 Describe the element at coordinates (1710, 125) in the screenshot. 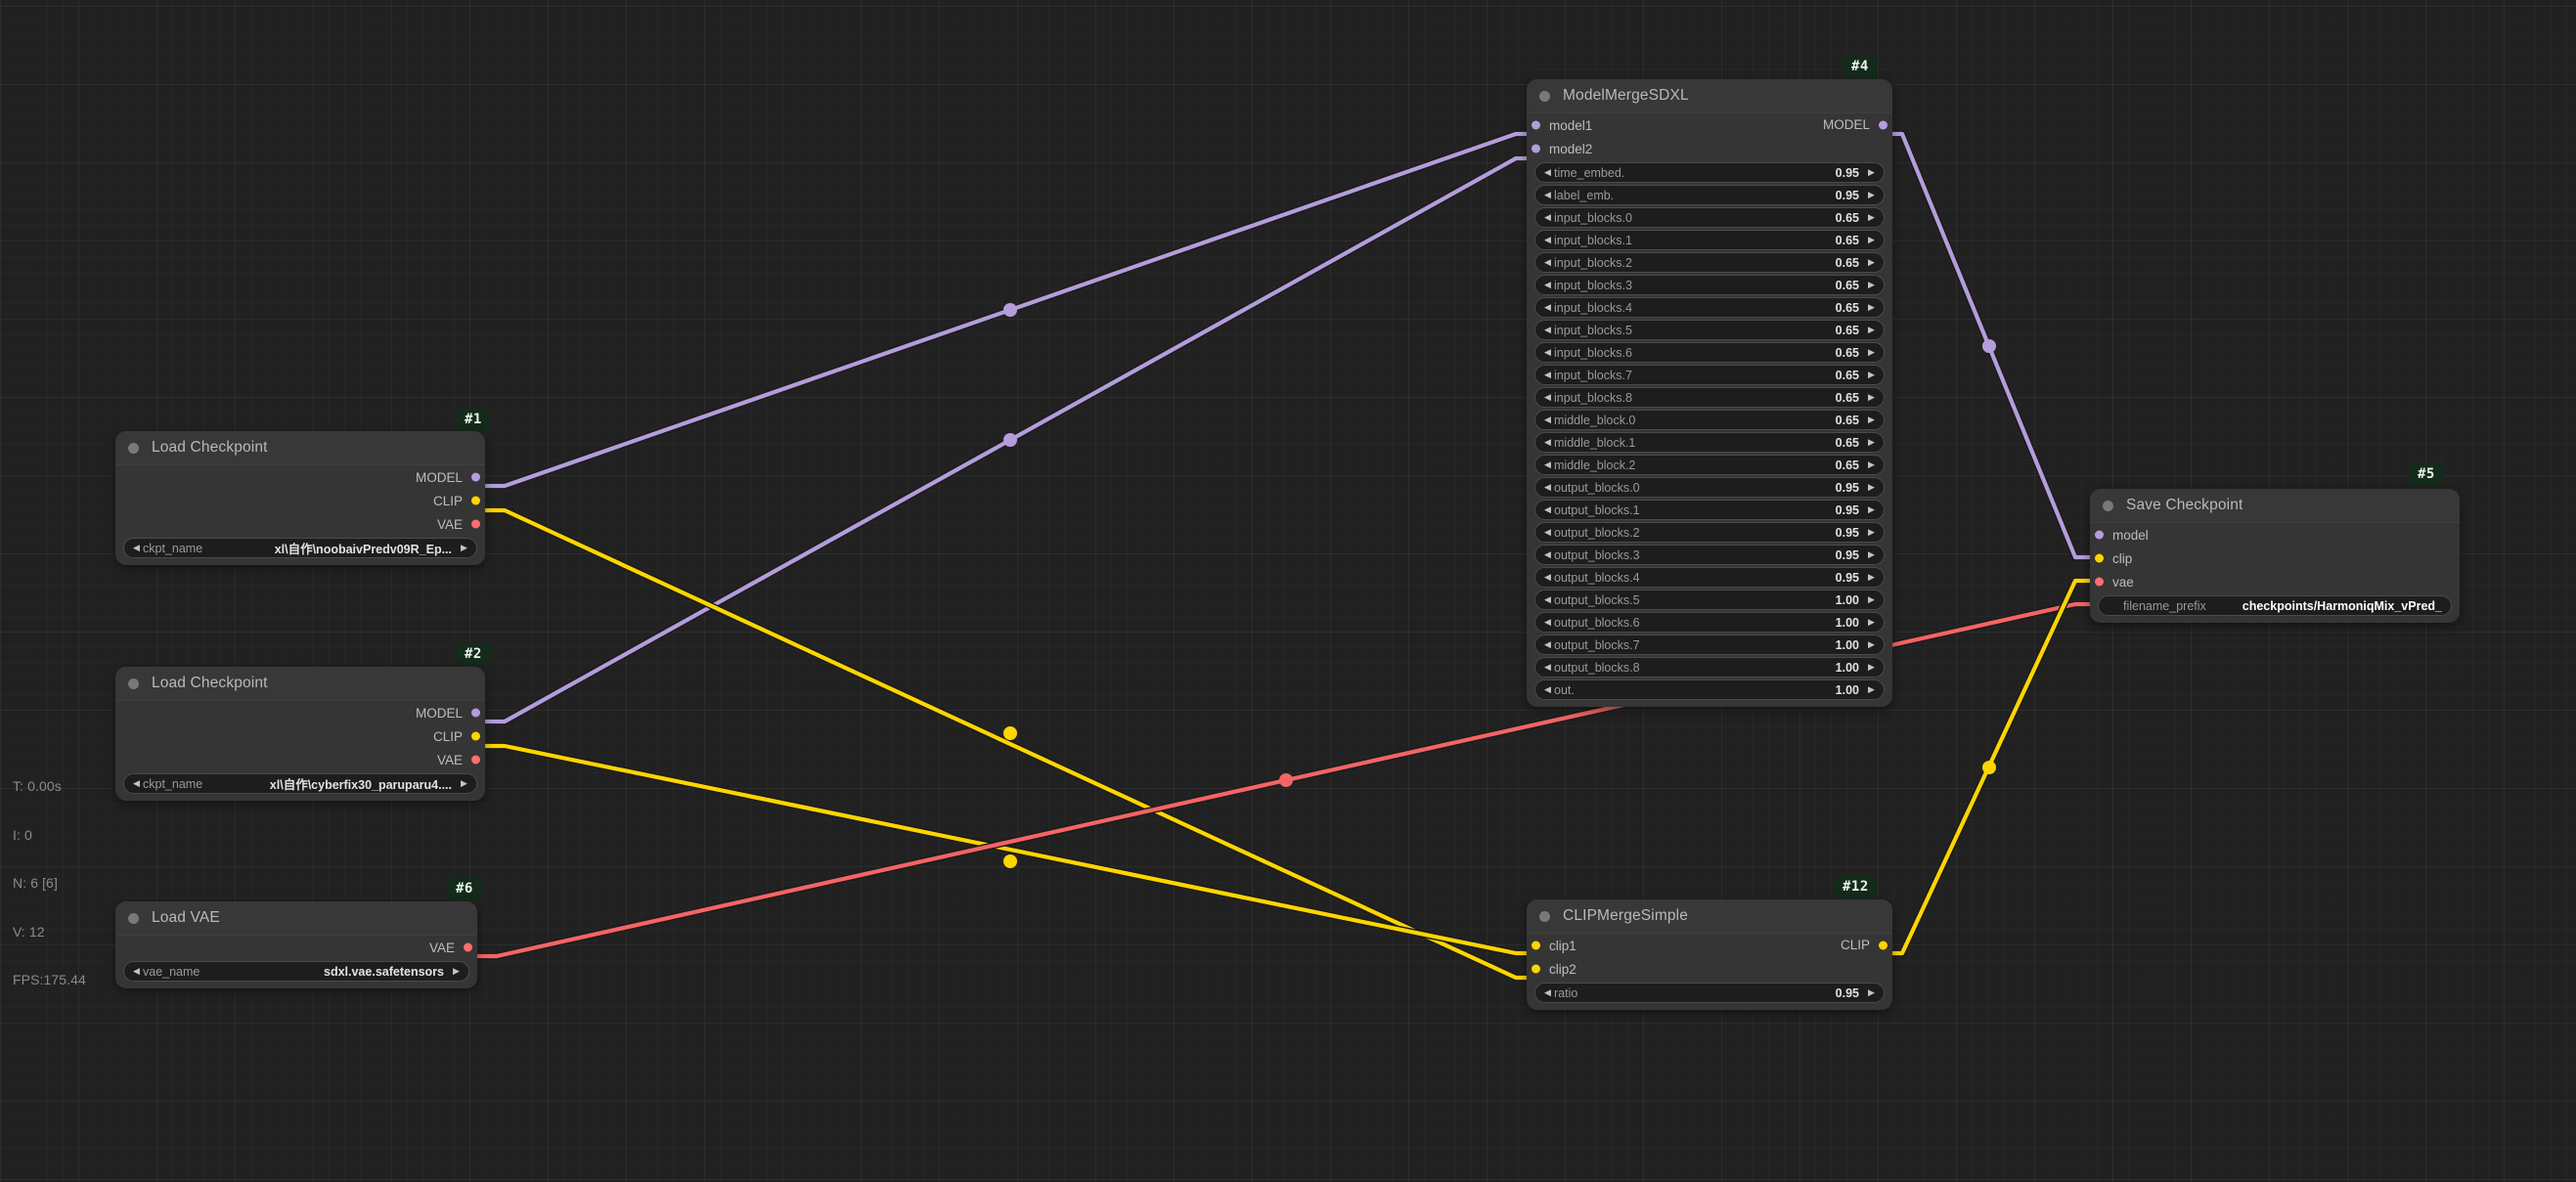

I see `input-slot-model1: model1 MODEL` at that location.